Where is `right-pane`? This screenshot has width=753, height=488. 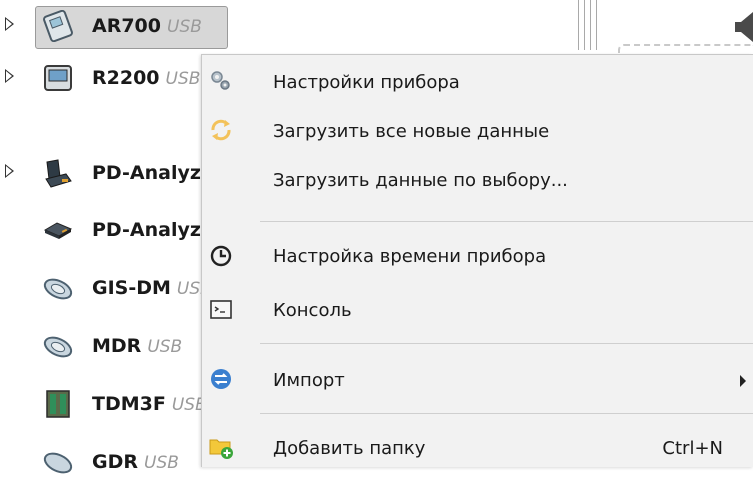 right-pane is located at coordinates (664, 25).